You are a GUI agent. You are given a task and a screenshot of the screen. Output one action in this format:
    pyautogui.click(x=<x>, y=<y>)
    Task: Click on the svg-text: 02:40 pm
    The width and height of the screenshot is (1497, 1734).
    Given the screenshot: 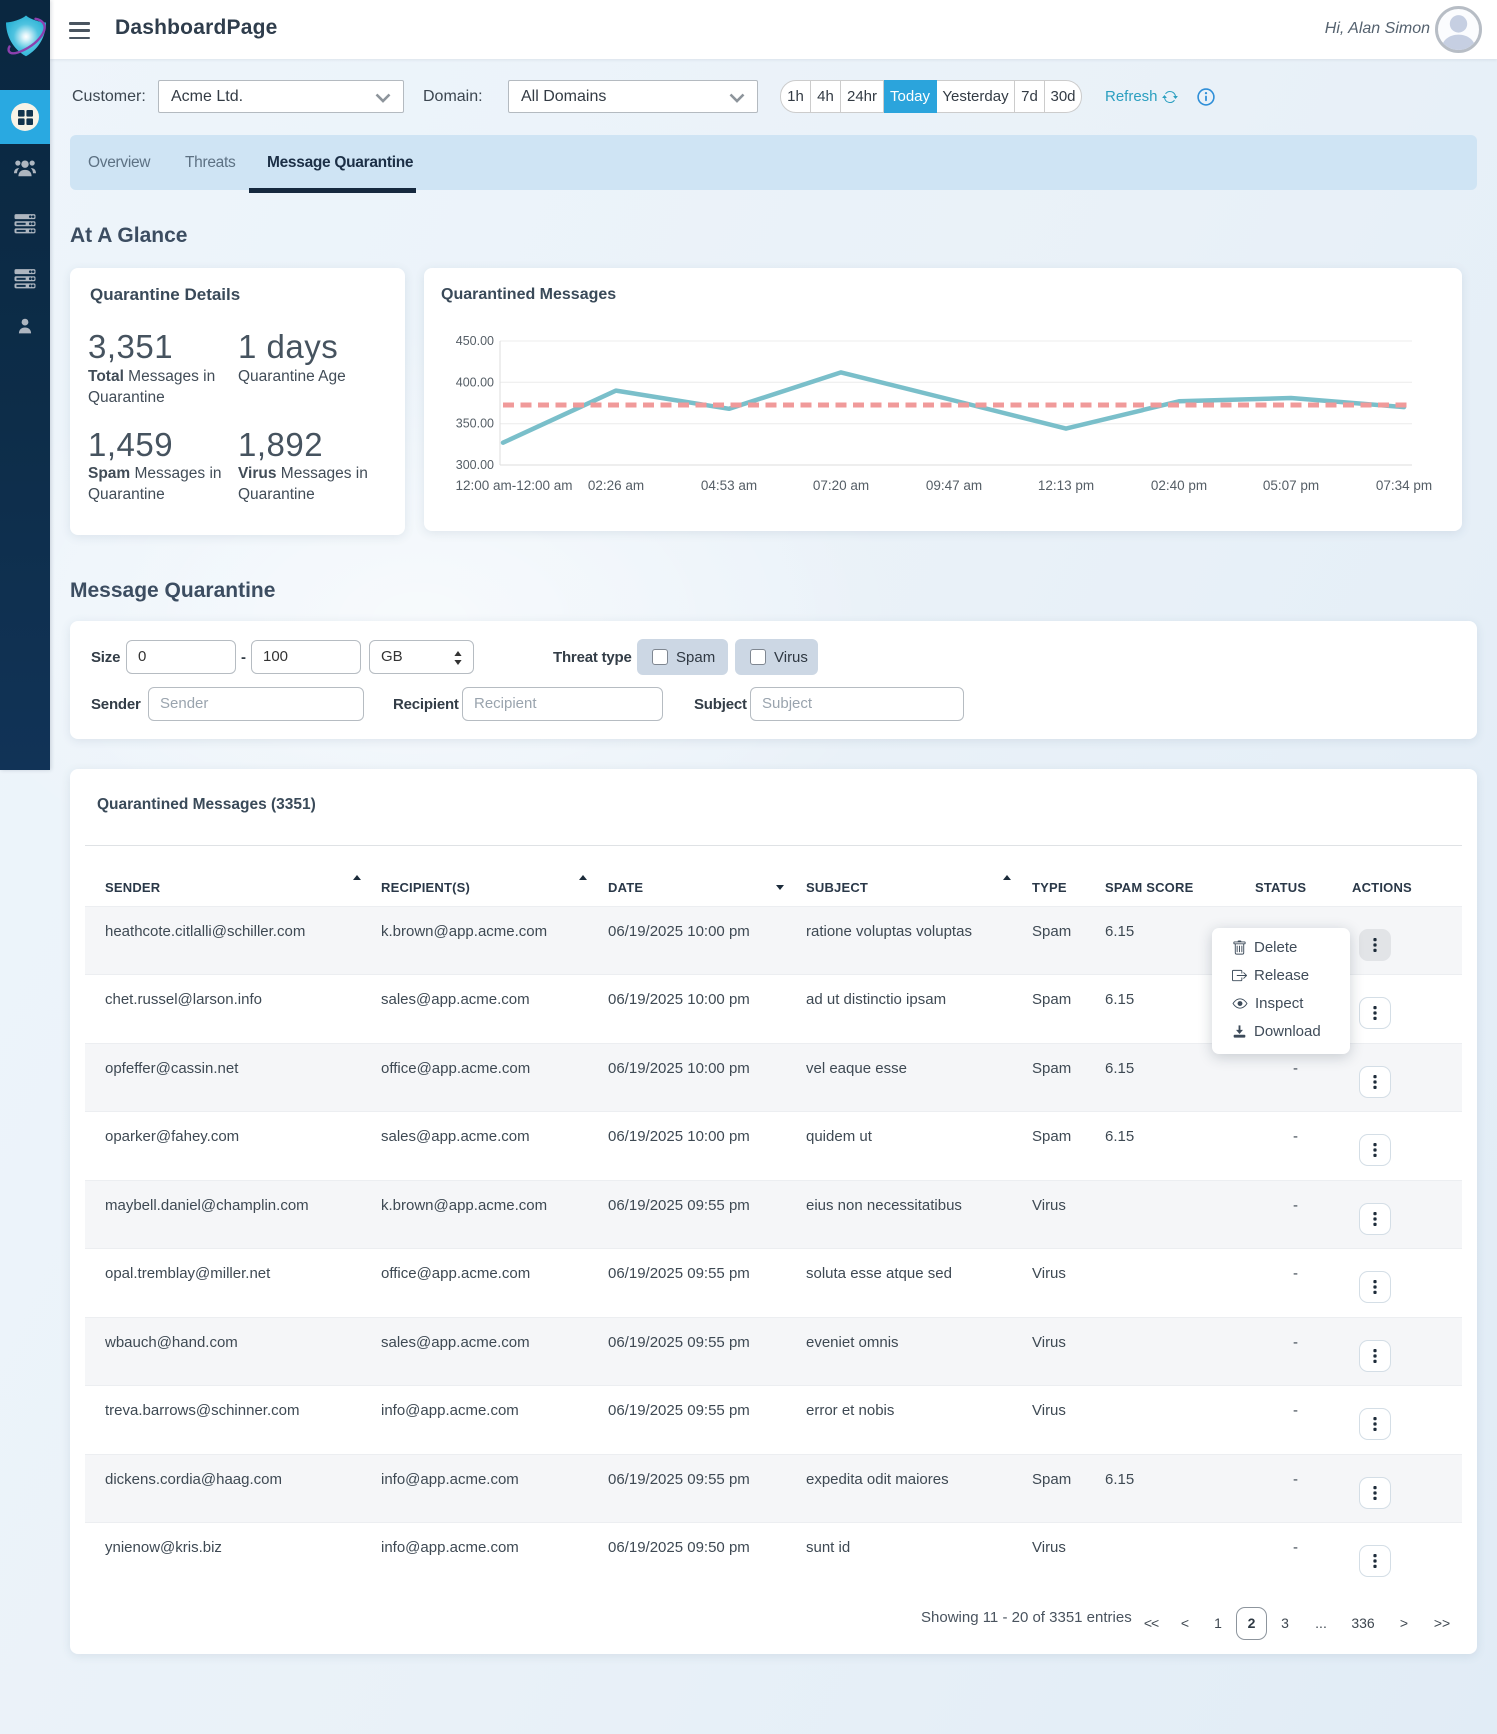 What is the action you would take?
    pyautogui.click(x=1179, y=485)
    